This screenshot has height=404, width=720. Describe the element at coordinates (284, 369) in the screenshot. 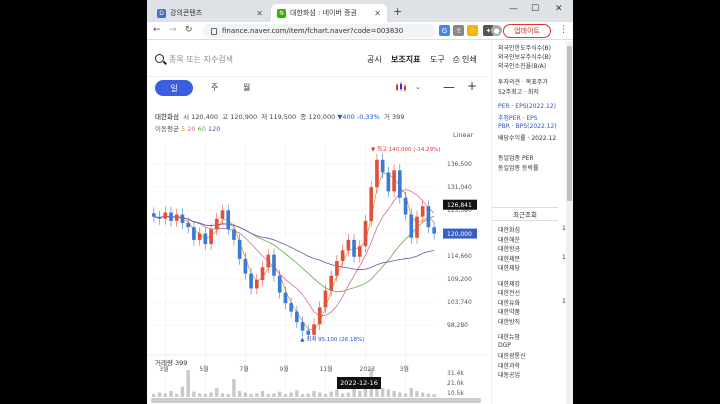

I see `x-axis-labels: 3월 5월 7월 9월 11월 2023 3월` at that location.